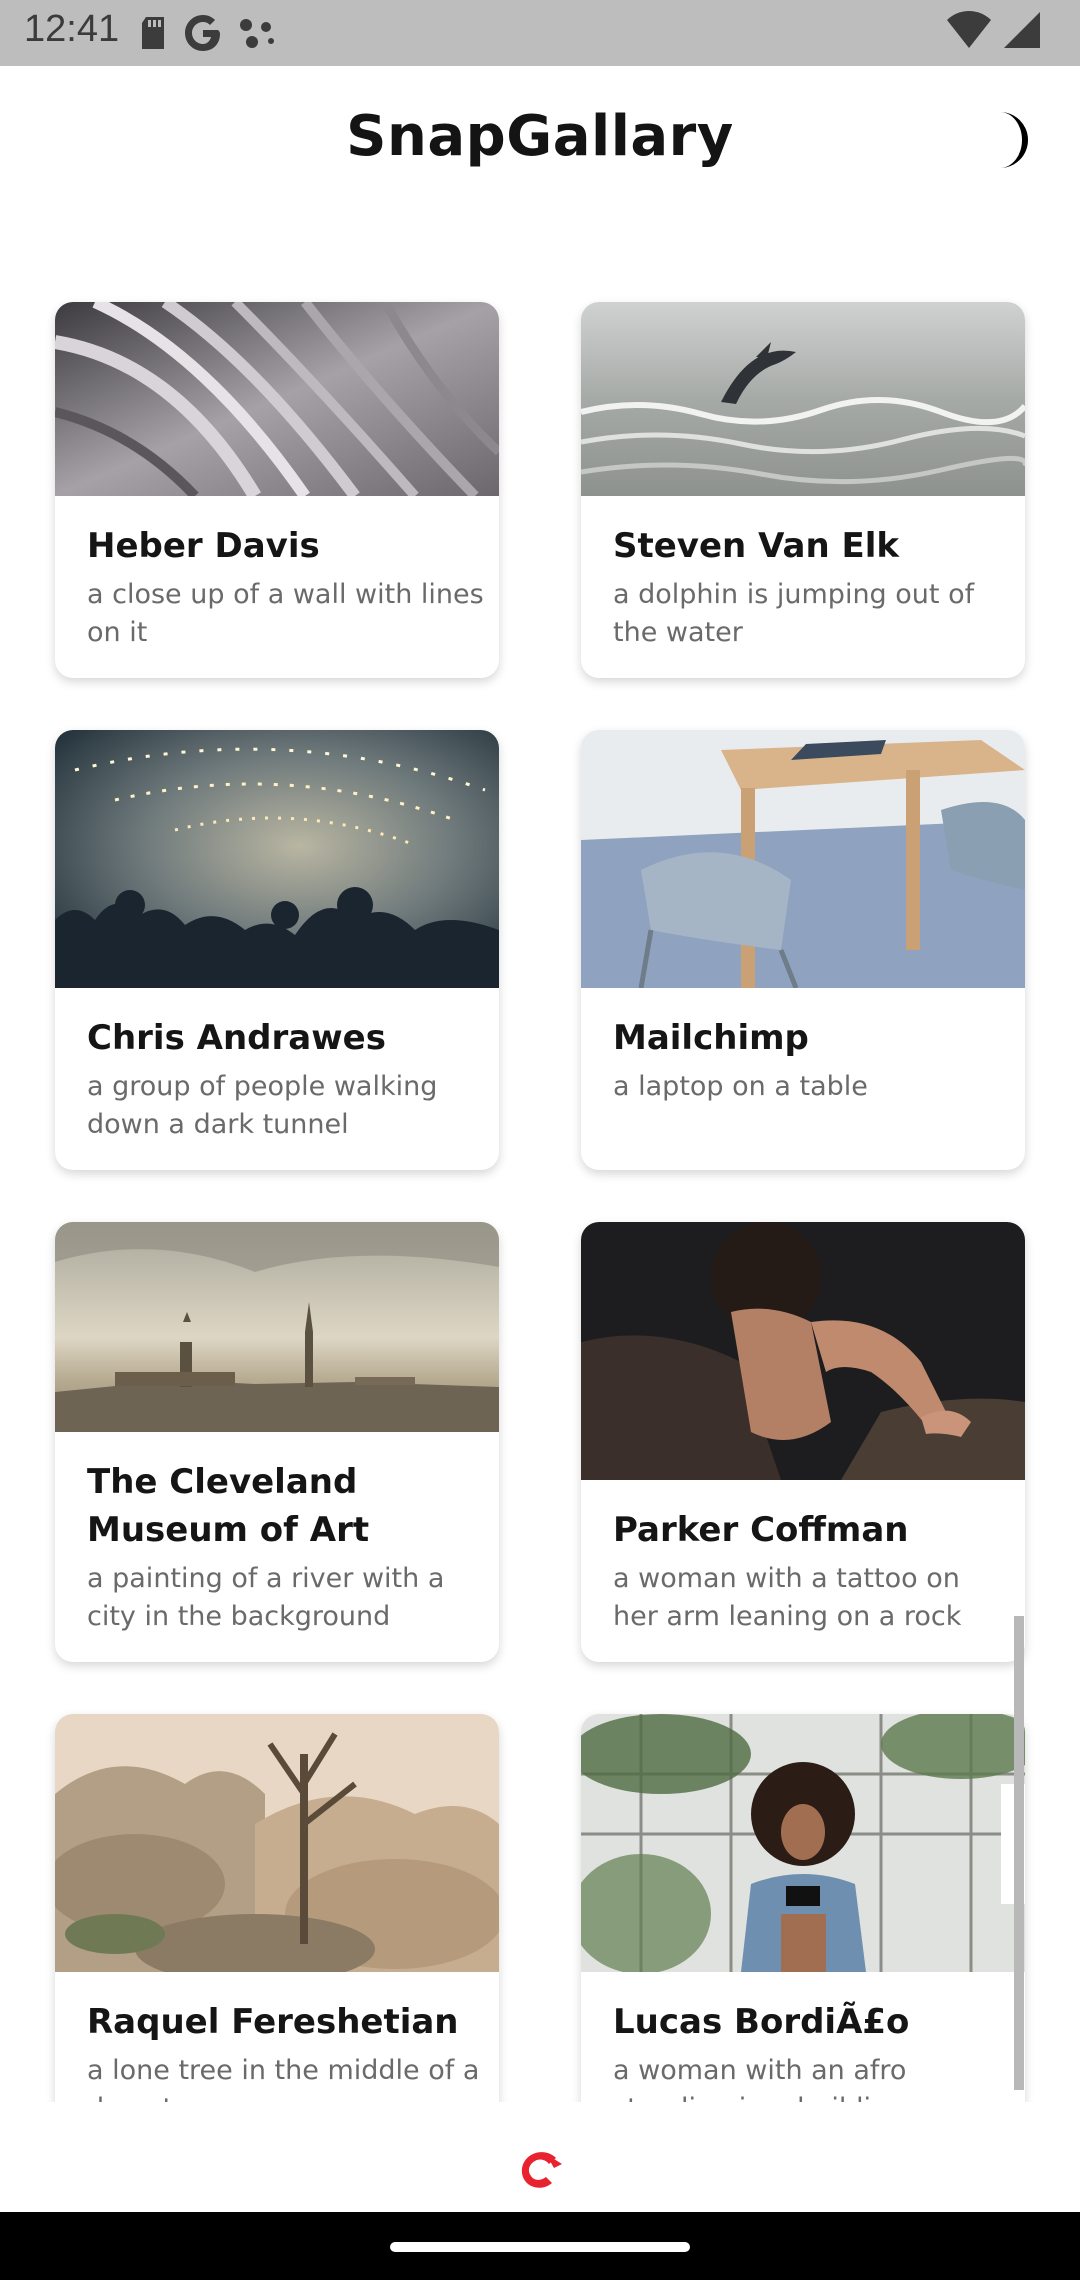 Image resolution: width=1080 pixels, height=2280 pixels. I want to click on photo-desert-tree, so click(277, 1843).